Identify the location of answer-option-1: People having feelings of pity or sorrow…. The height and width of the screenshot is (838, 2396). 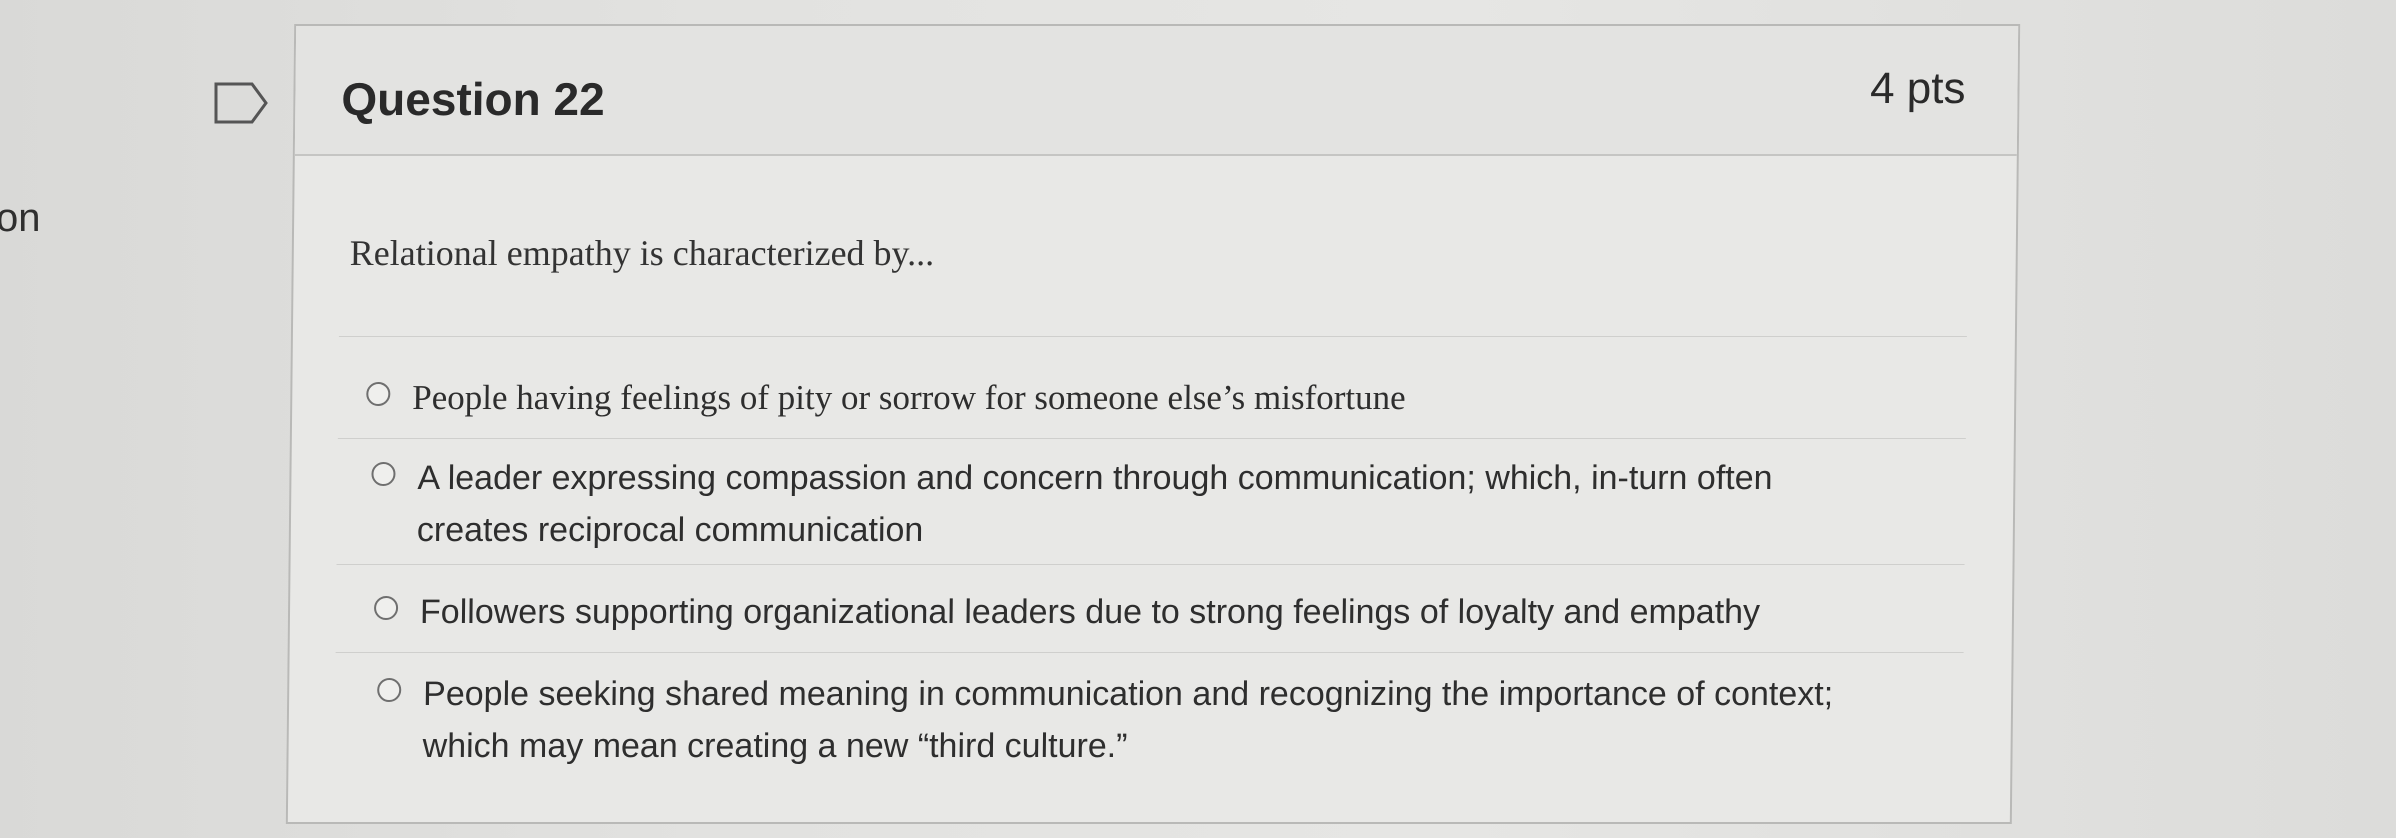
(1160, 398).